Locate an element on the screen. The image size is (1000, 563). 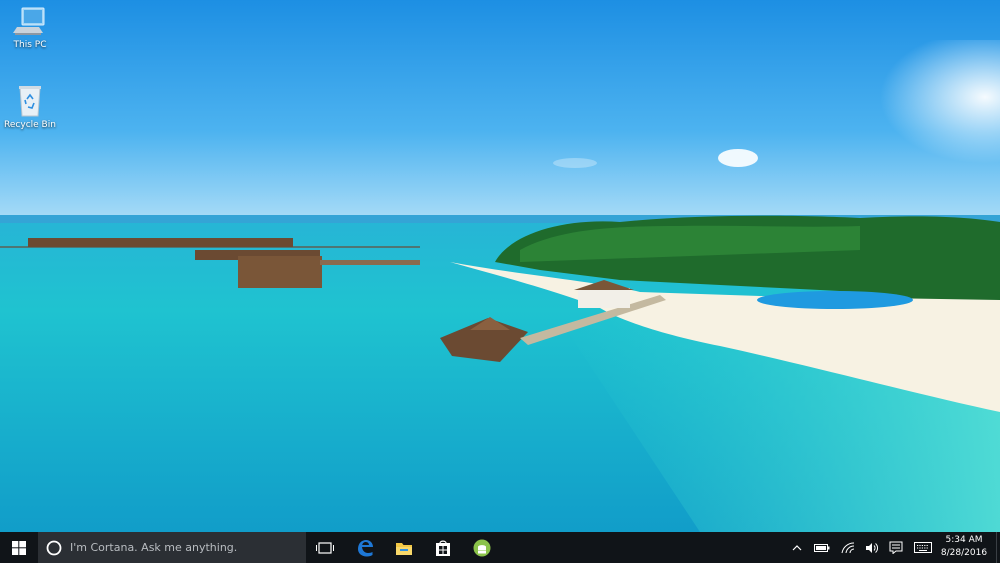
store-button is located at coordinates (443, 547).